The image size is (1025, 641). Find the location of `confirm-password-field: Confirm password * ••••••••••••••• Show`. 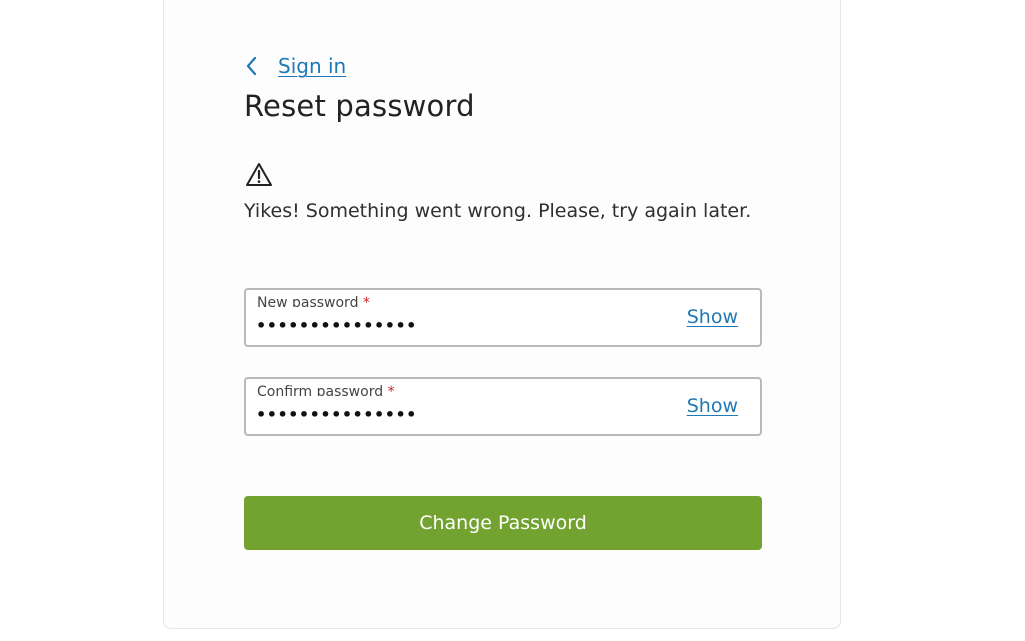

confirm-password-field: Confirm password * ••••••••••••••• Show is located at coordinates (503, 406).